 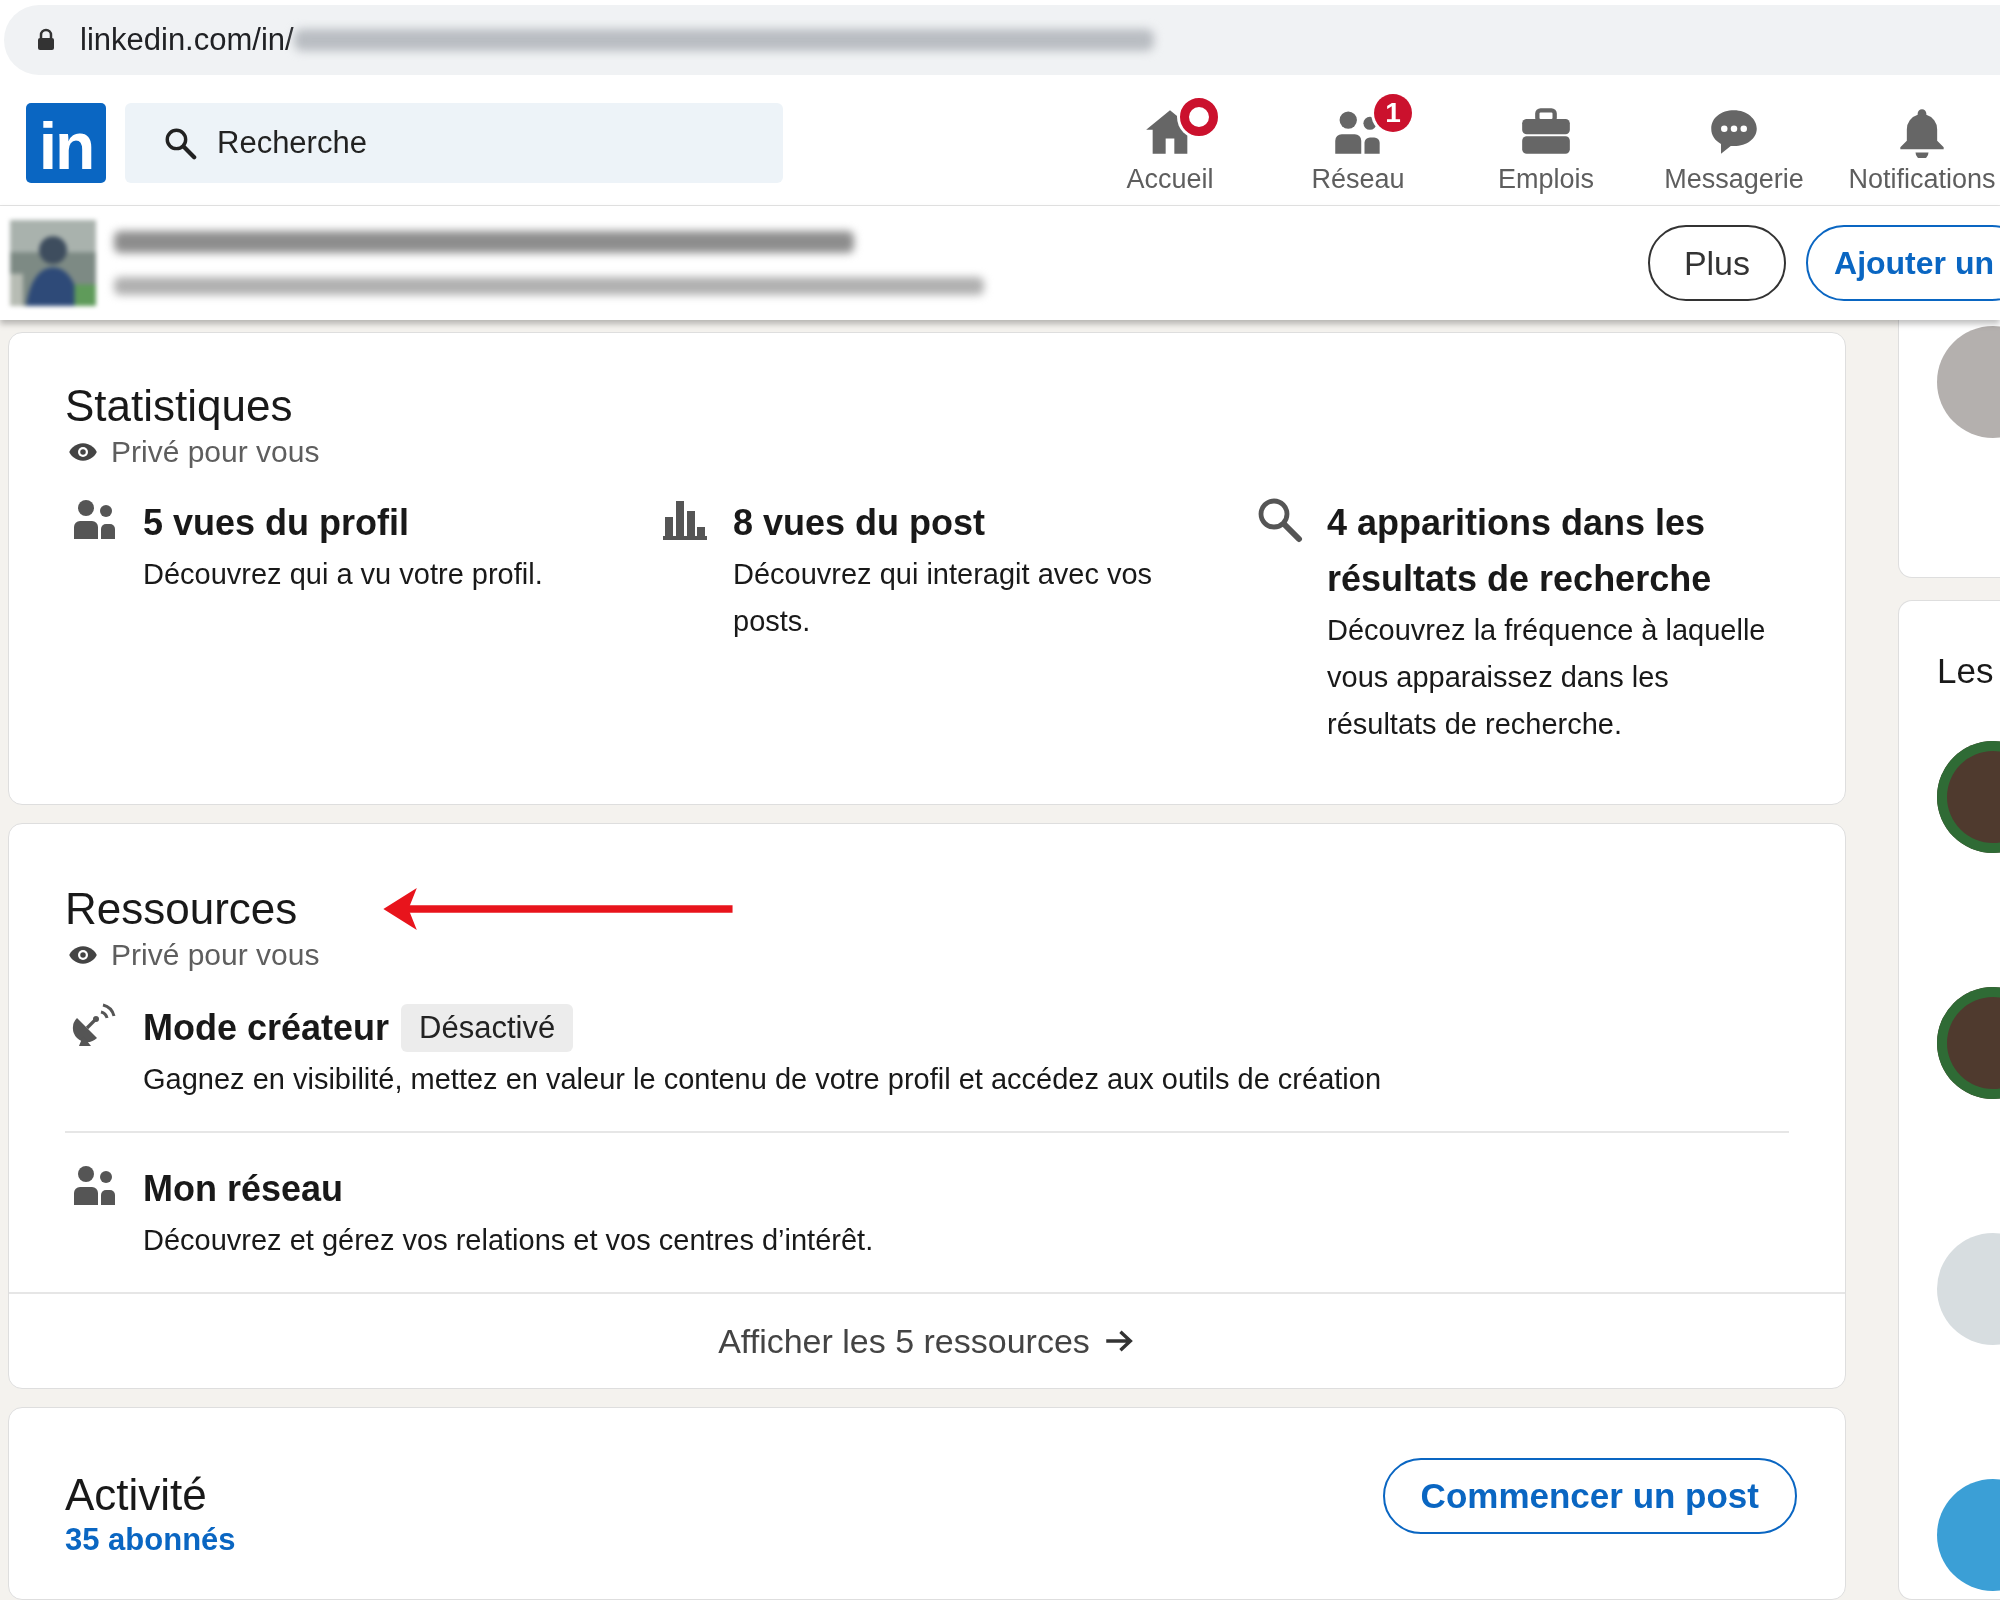 I want to click on nav-item: Accueil, so click(x=1170, y=142).